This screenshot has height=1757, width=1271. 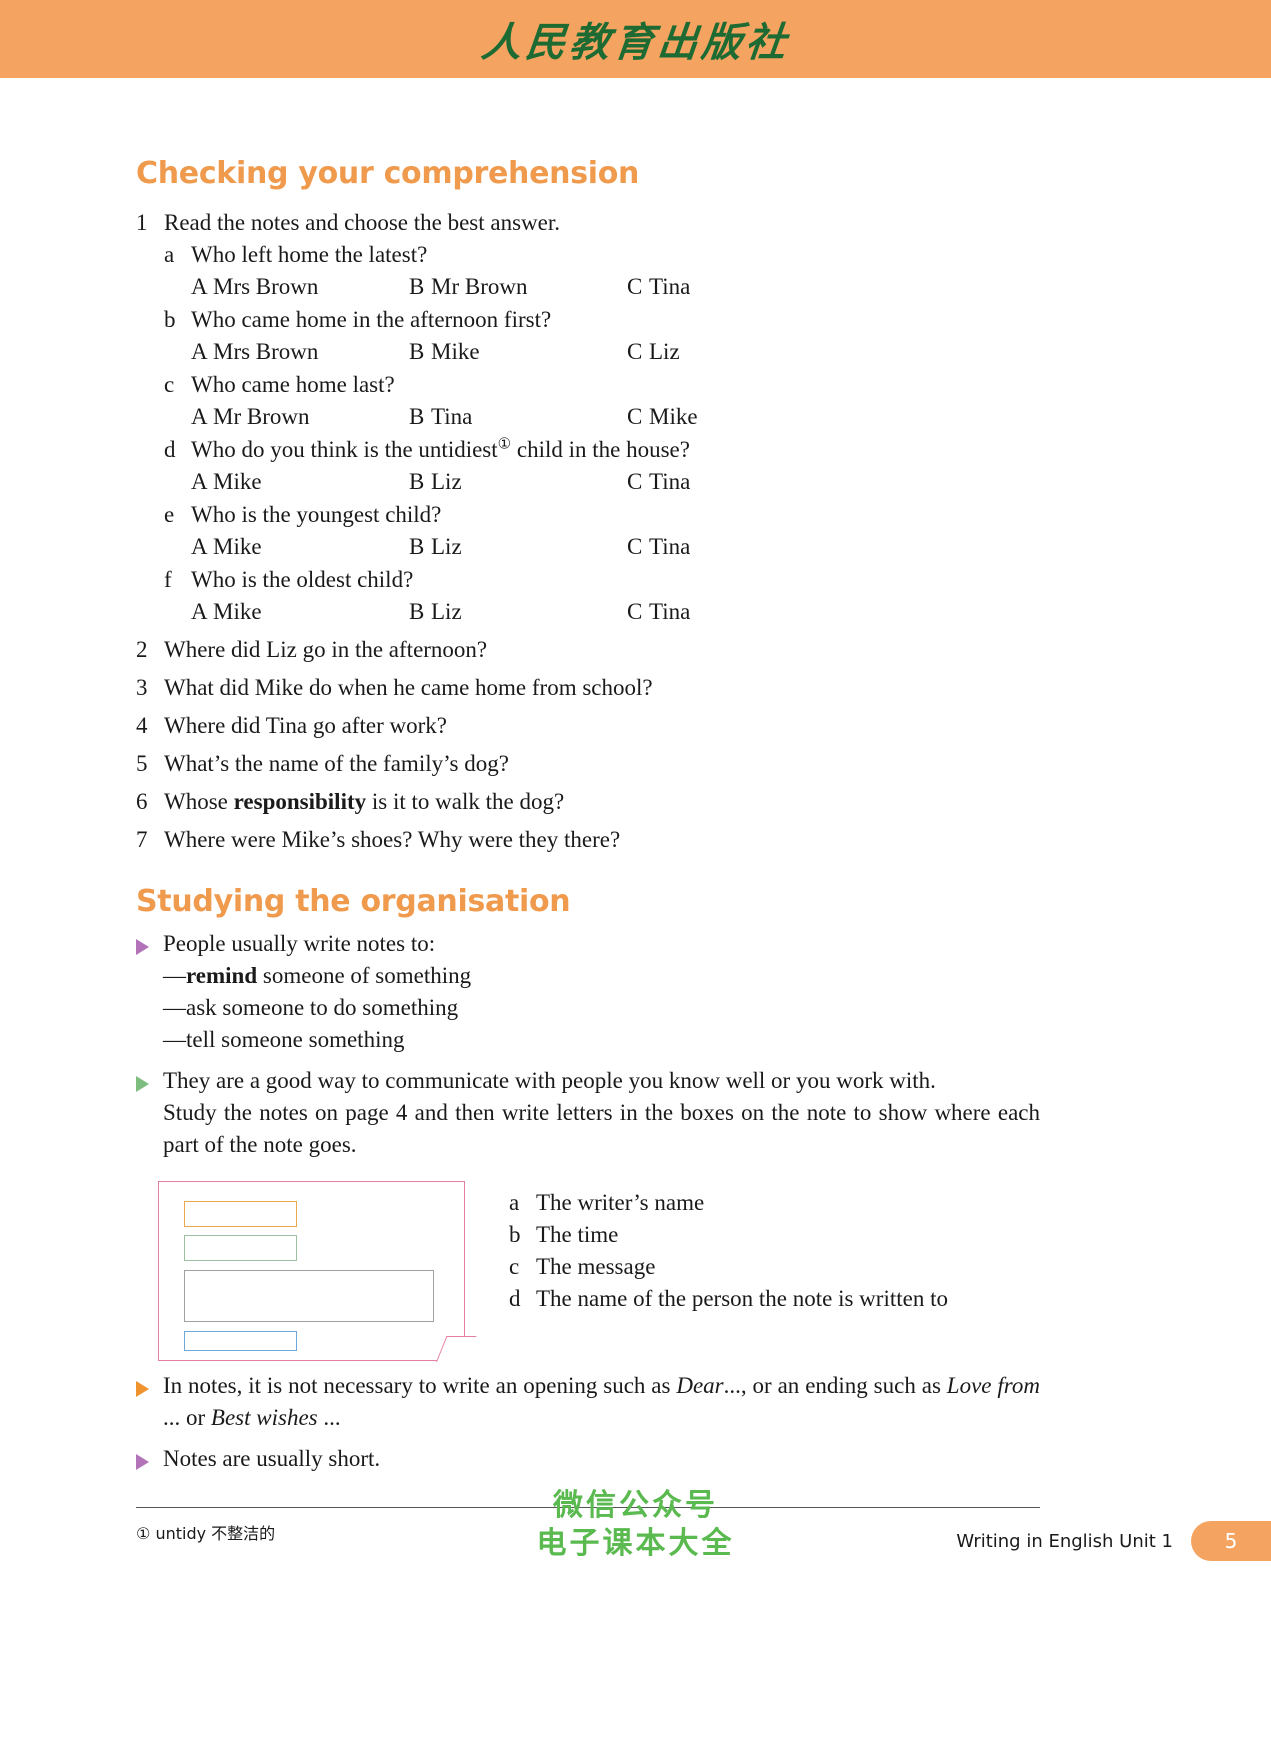 I want to click on dash-text: ask someone to do something, so click(x=322, y=1007).